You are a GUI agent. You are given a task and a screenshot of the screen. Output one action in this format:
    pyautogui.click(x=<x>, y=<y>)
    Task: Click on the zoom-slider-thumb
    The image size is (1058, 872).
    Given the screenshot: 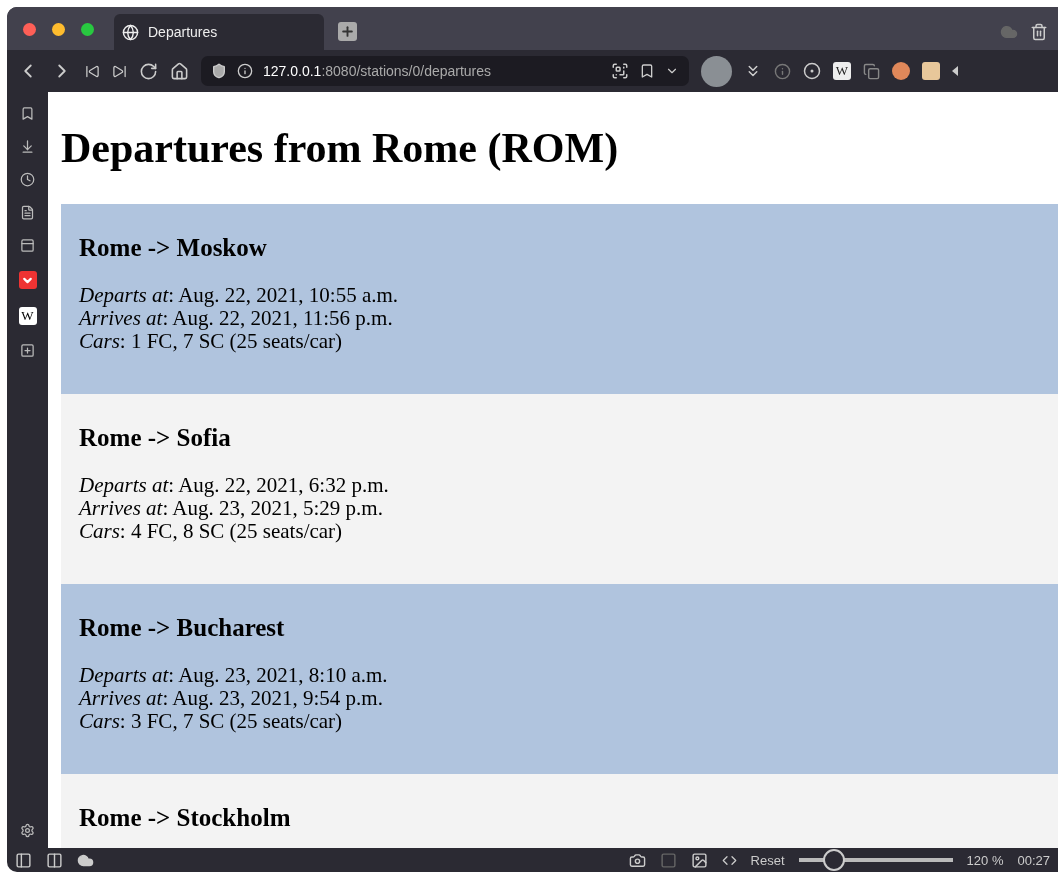 What is the action you would take?
    pyautogui.click(x=834, y=860)
    